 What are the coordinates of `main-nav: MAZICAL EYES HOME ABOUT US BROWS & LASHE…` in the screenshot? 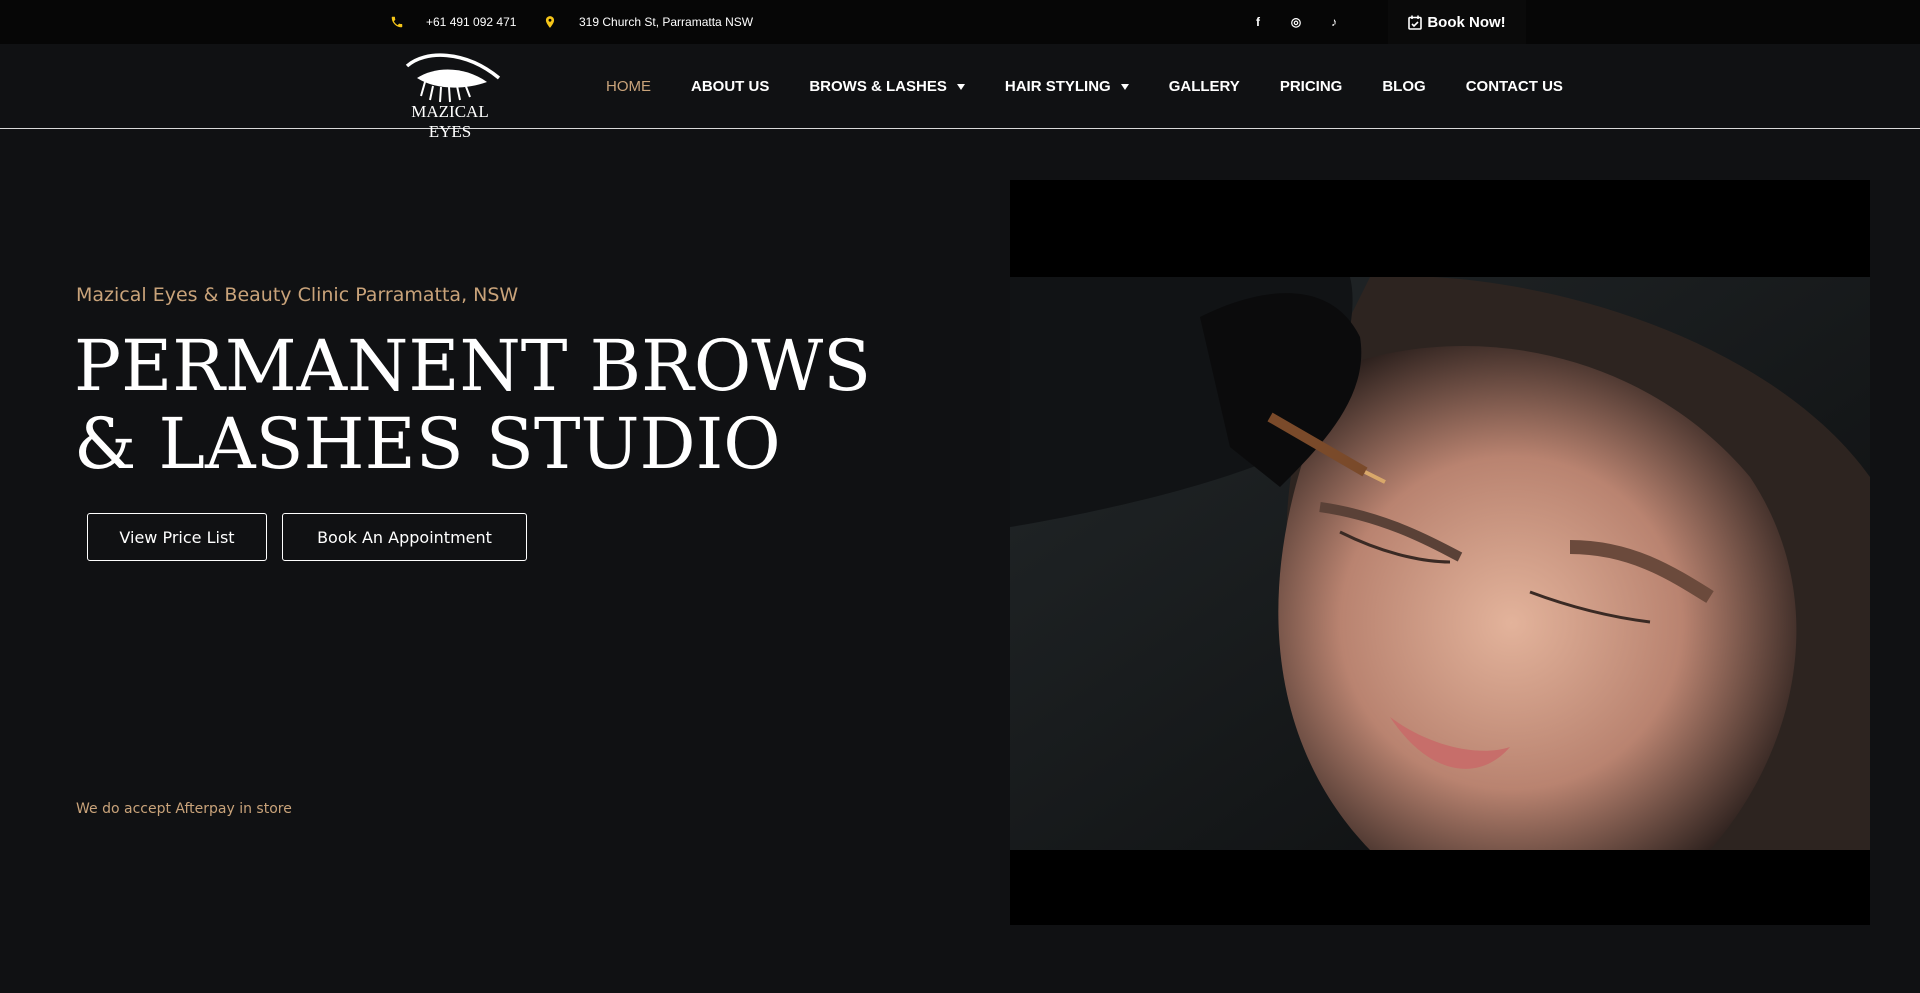 It's located at (960, 92).